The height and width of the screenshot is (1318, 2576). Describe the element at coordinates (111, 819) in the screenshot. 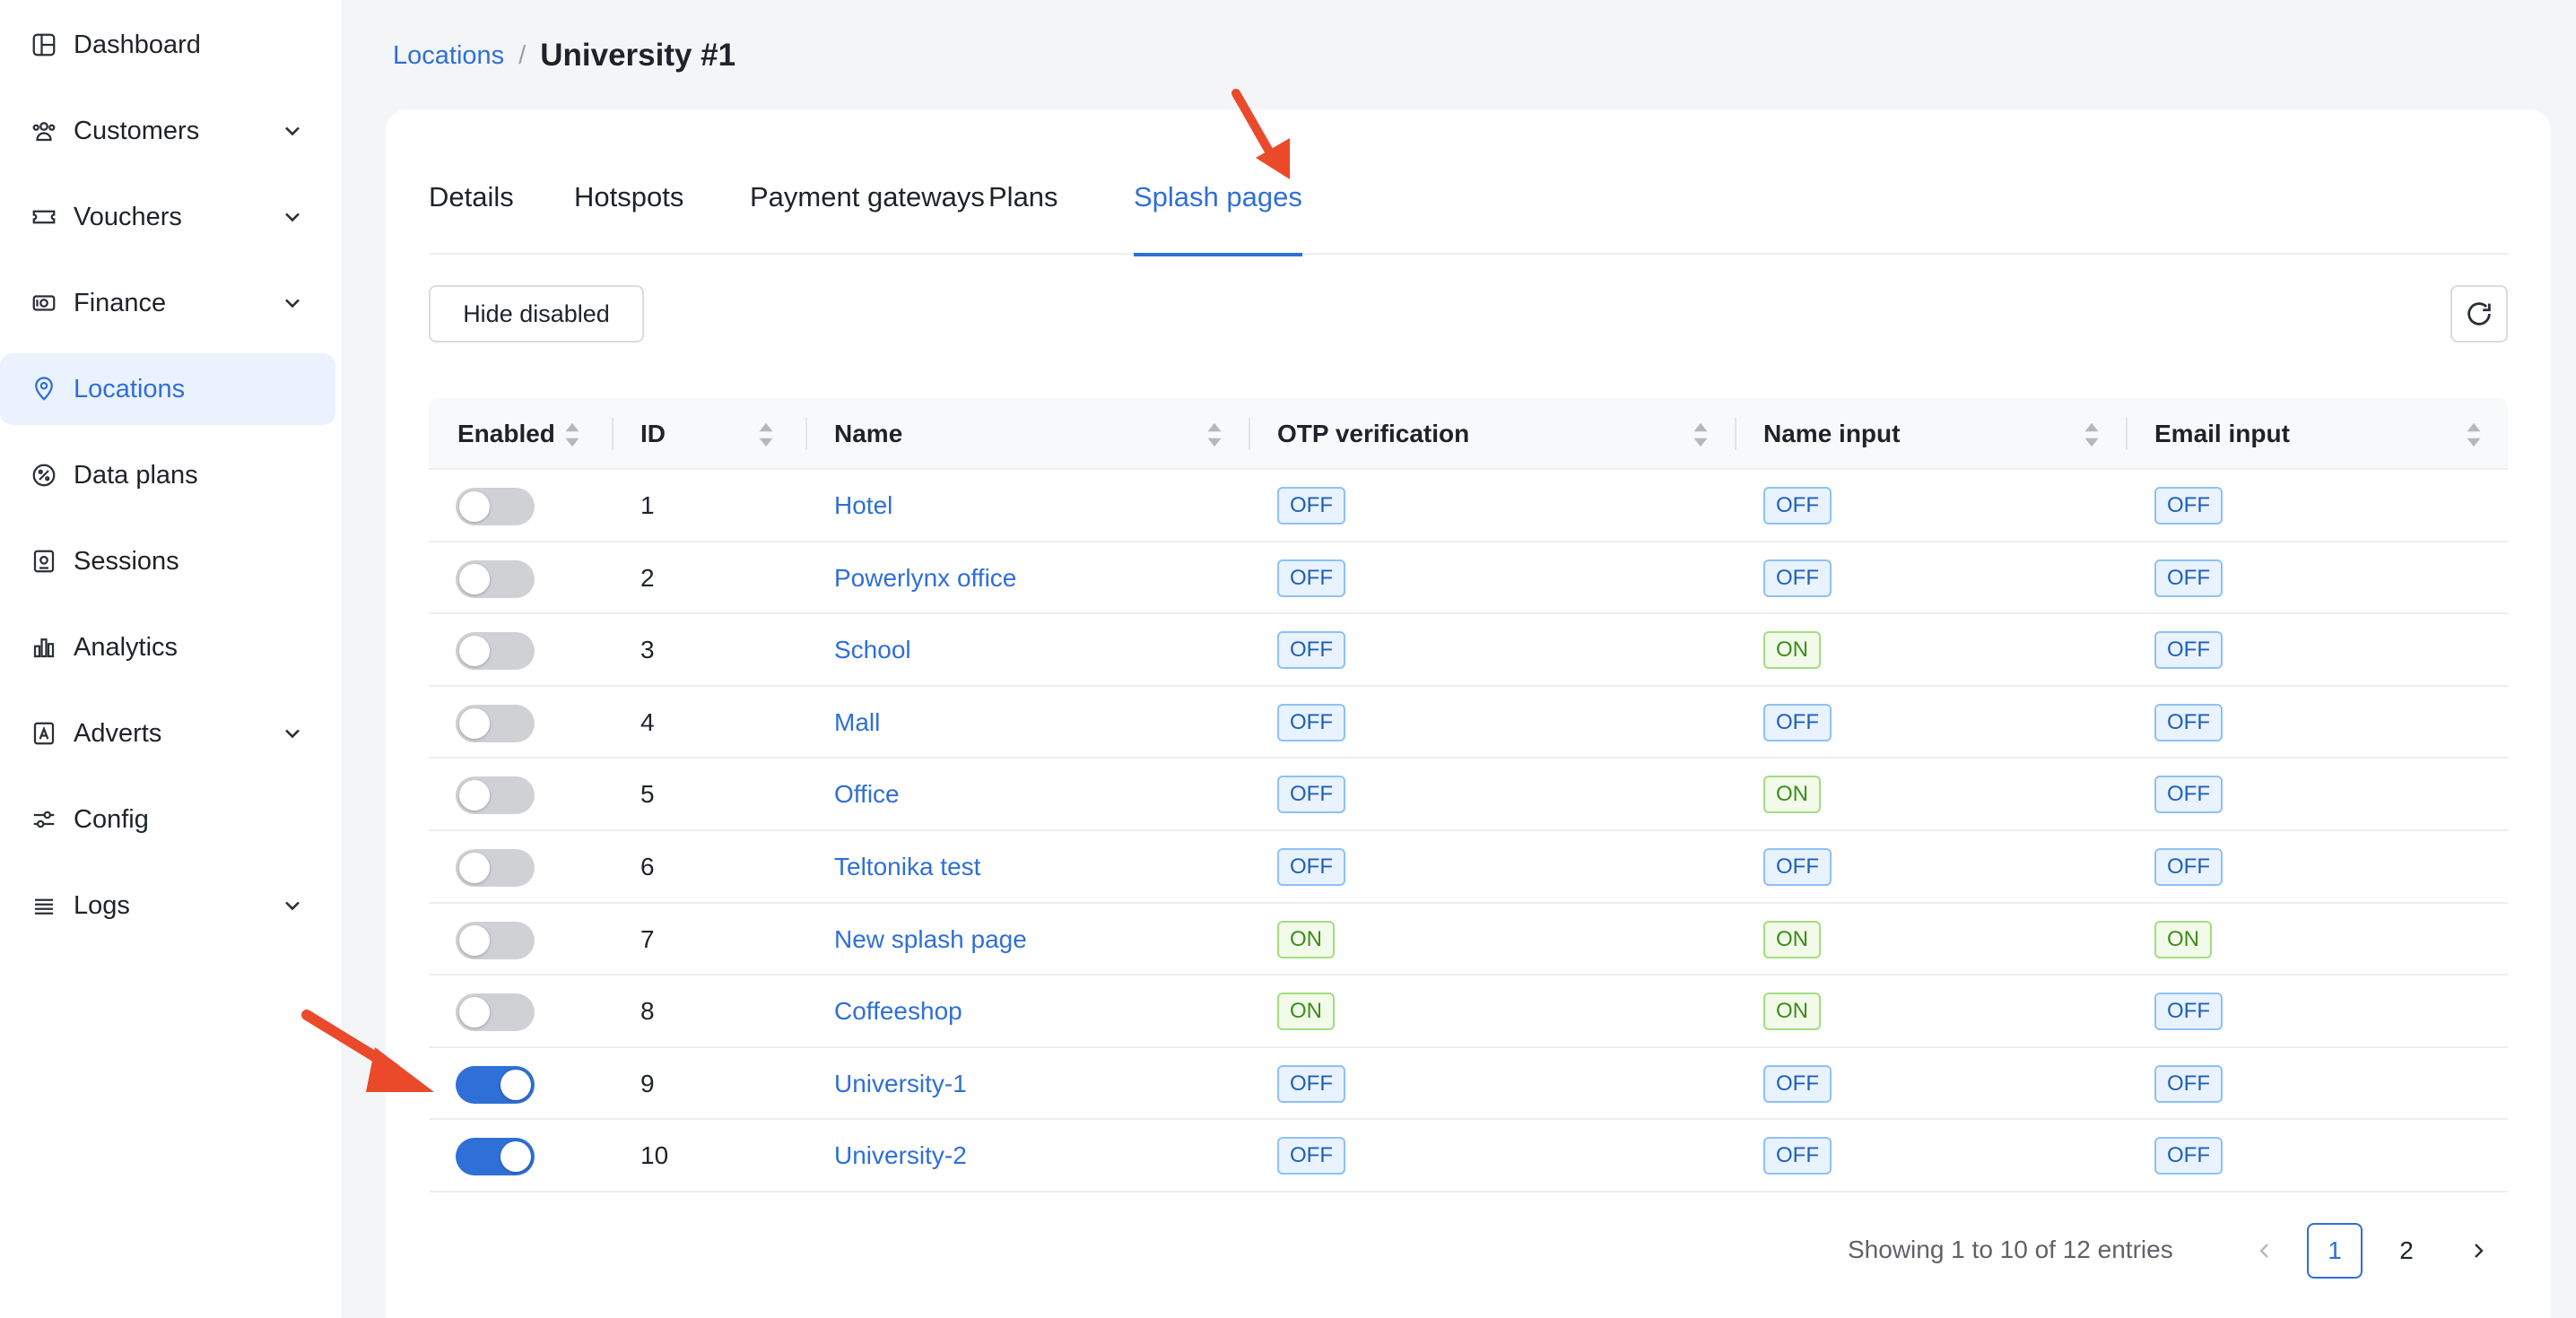

I see `sidebar-item-label: Config` at that location.